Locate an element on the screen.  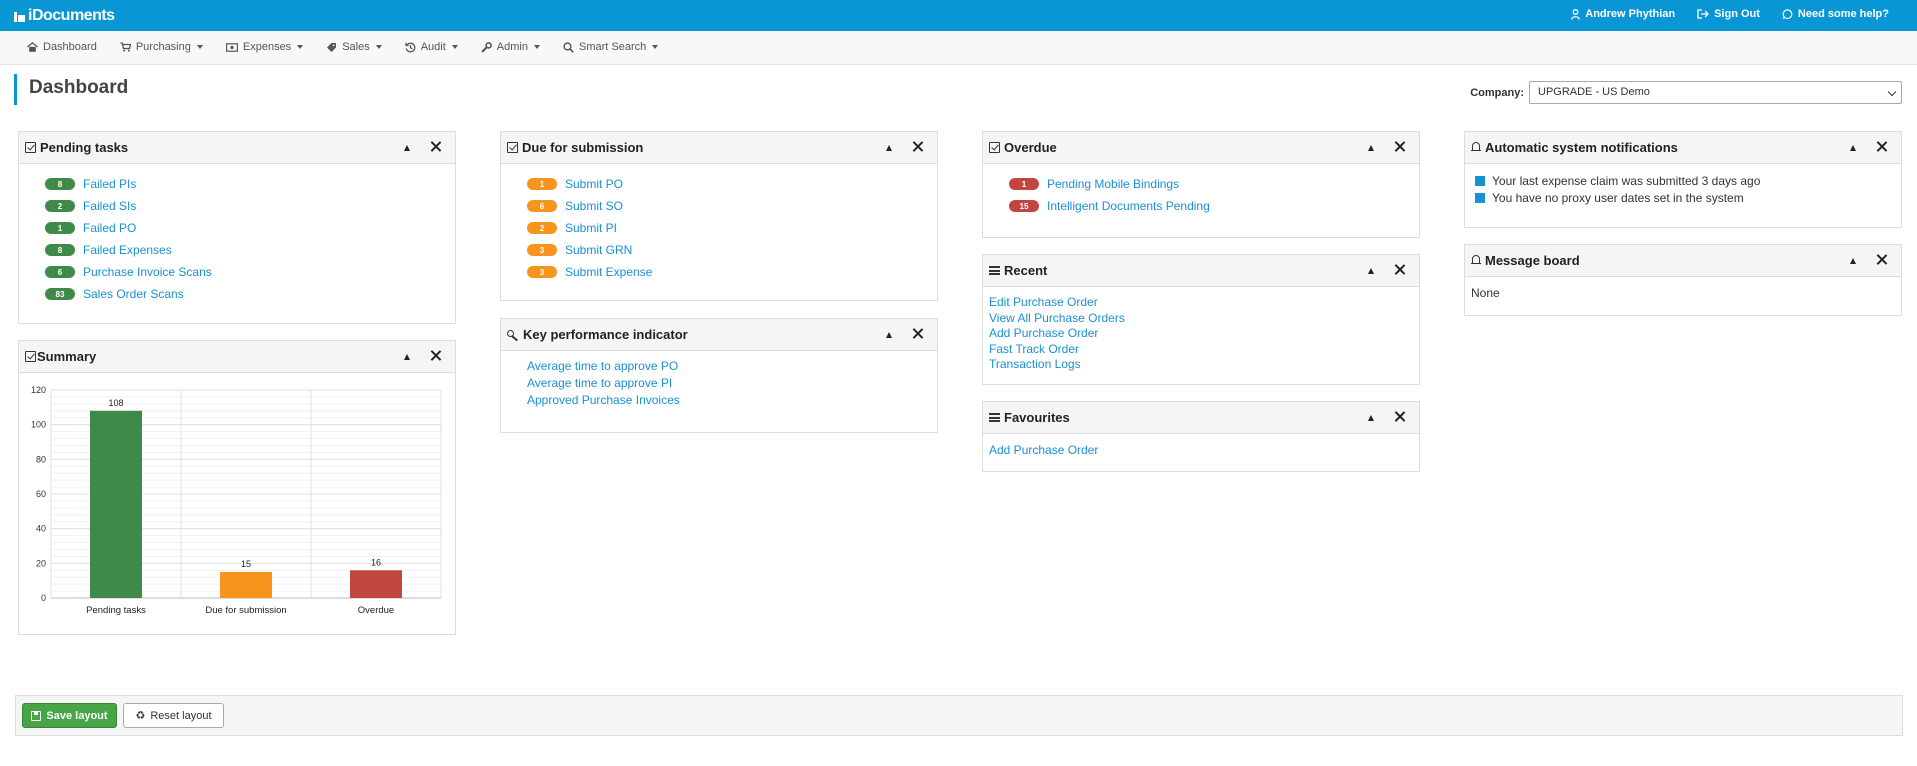
list-item: 1 Failed PO is located at coordinates (250, 228).